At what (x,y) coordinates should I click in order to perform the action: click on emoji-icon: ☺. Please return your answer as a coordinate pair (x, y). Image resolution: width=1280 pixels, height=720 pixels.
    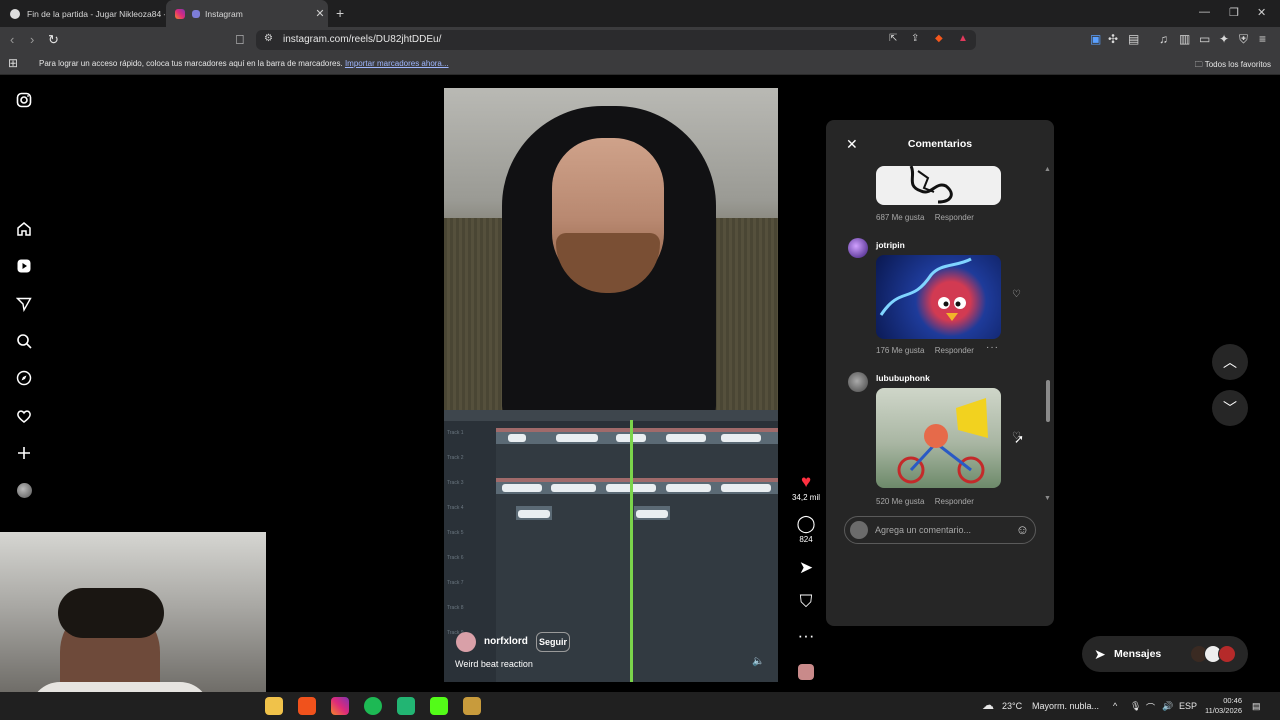
    Looking at the image, I should click on (1022, 529).